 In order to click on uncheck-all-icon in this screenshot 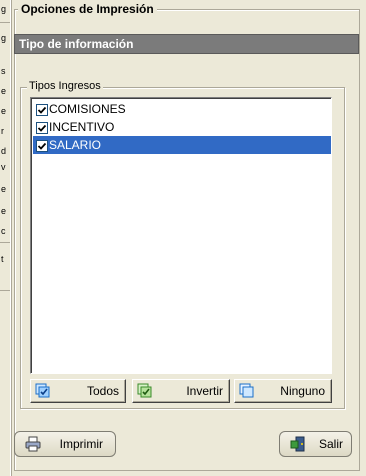, I will do `click(247, 391)`.